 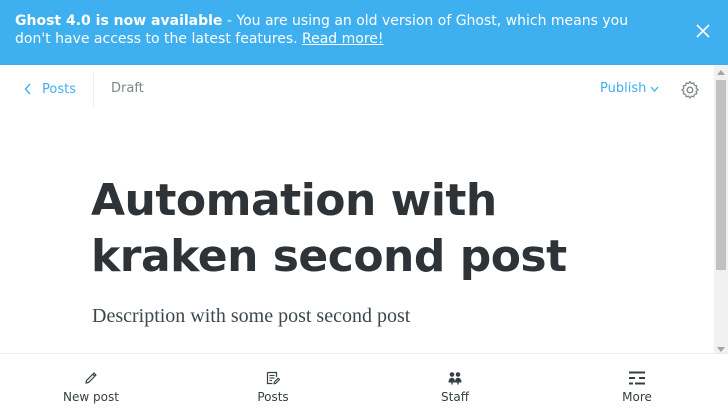 I want to click on pencil-icon, so click(x=91, y=378).